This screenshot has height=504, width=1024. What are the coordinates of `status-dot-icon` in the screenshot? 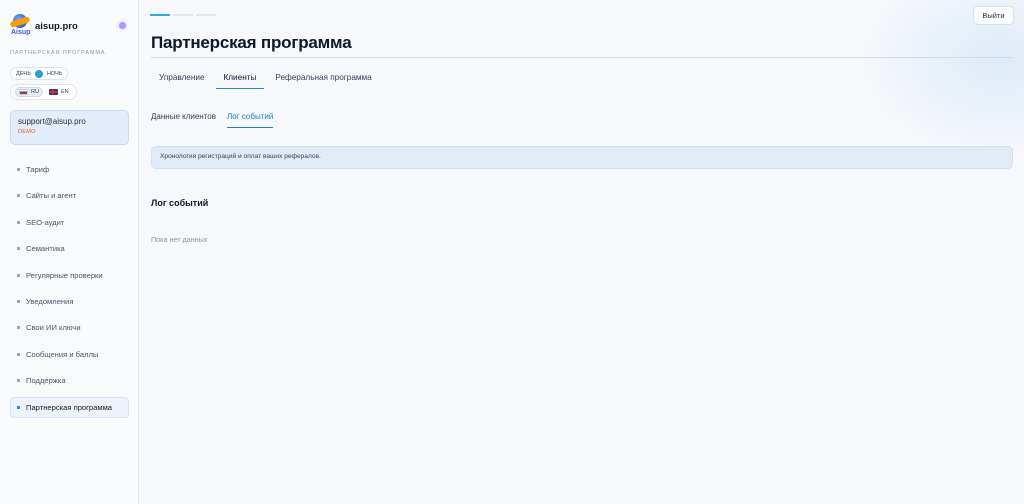 It's located at (122, 25).